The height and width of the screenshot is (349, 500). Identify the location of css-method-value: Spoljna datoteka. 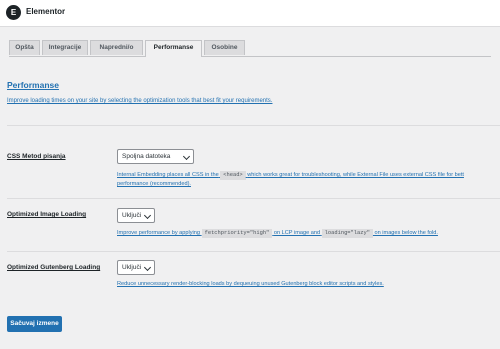
(146, 156).